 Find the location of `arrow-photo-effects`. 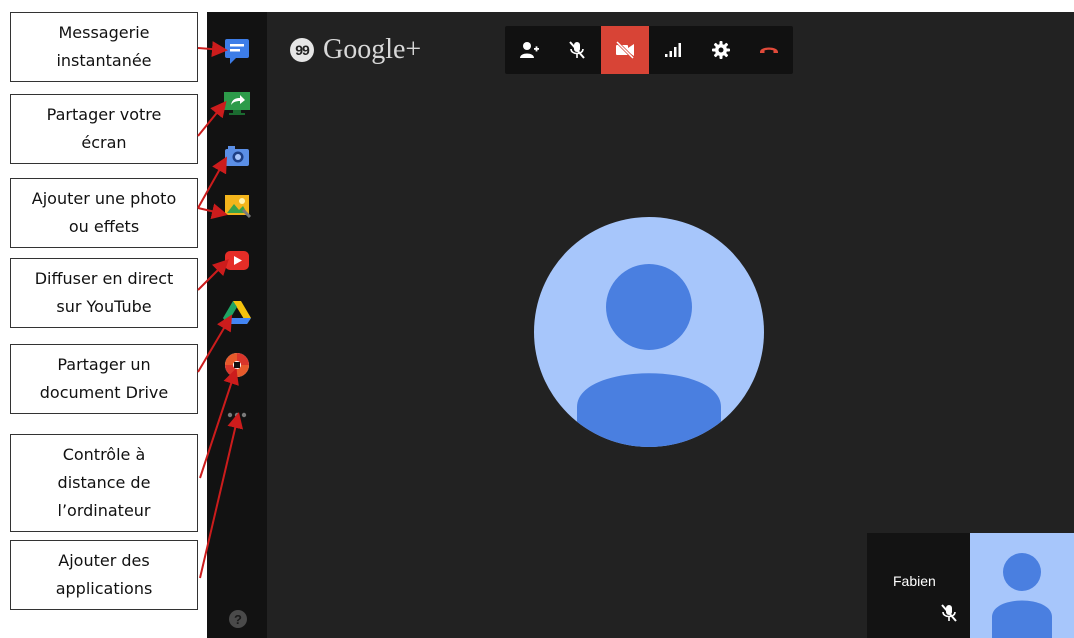

arrow-photo-effects is located at coordinates (212, 211).